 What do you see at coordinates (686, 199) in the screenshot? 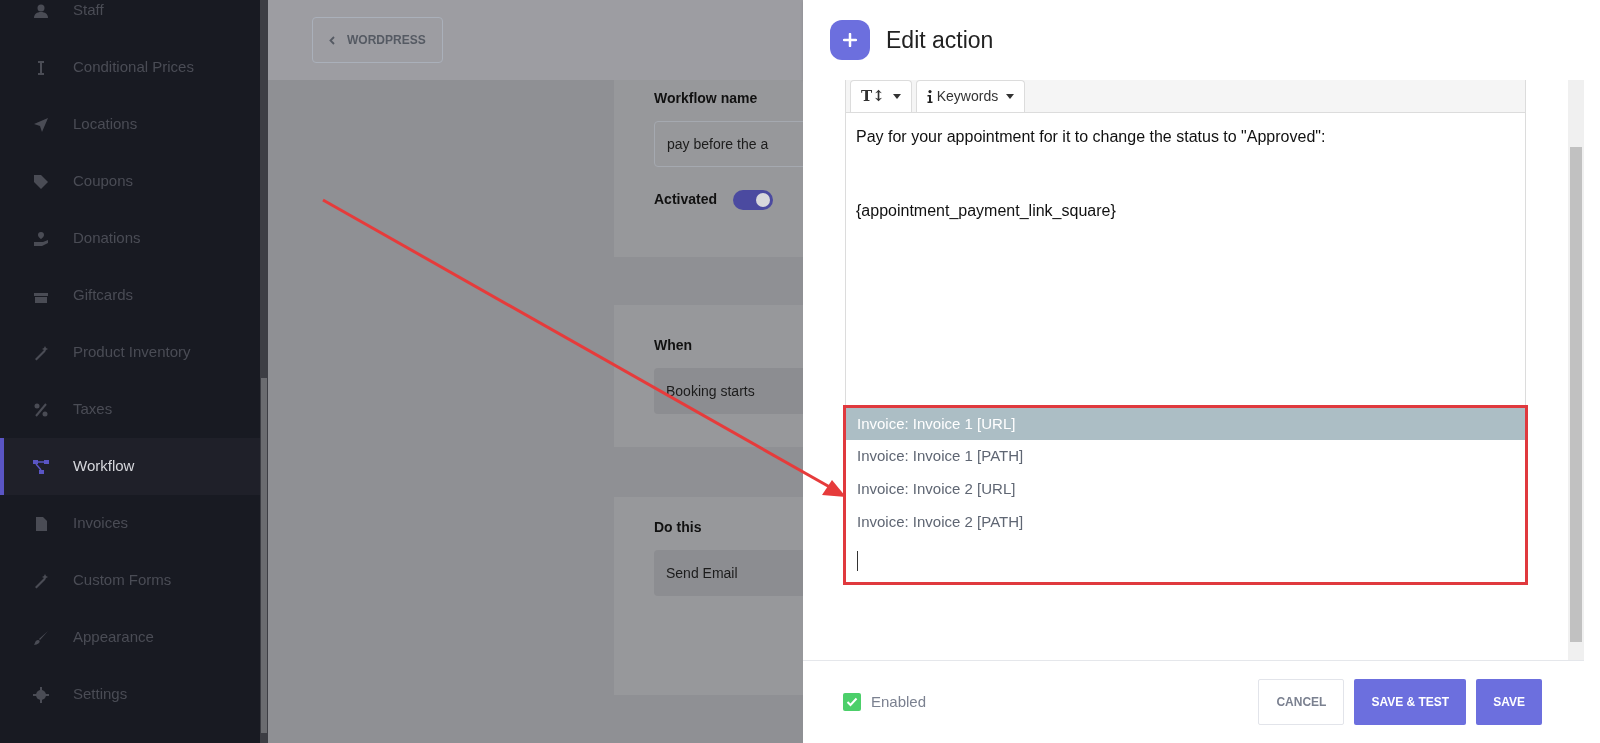
I see `field-label: Activated` at bounding box center [686, 199].